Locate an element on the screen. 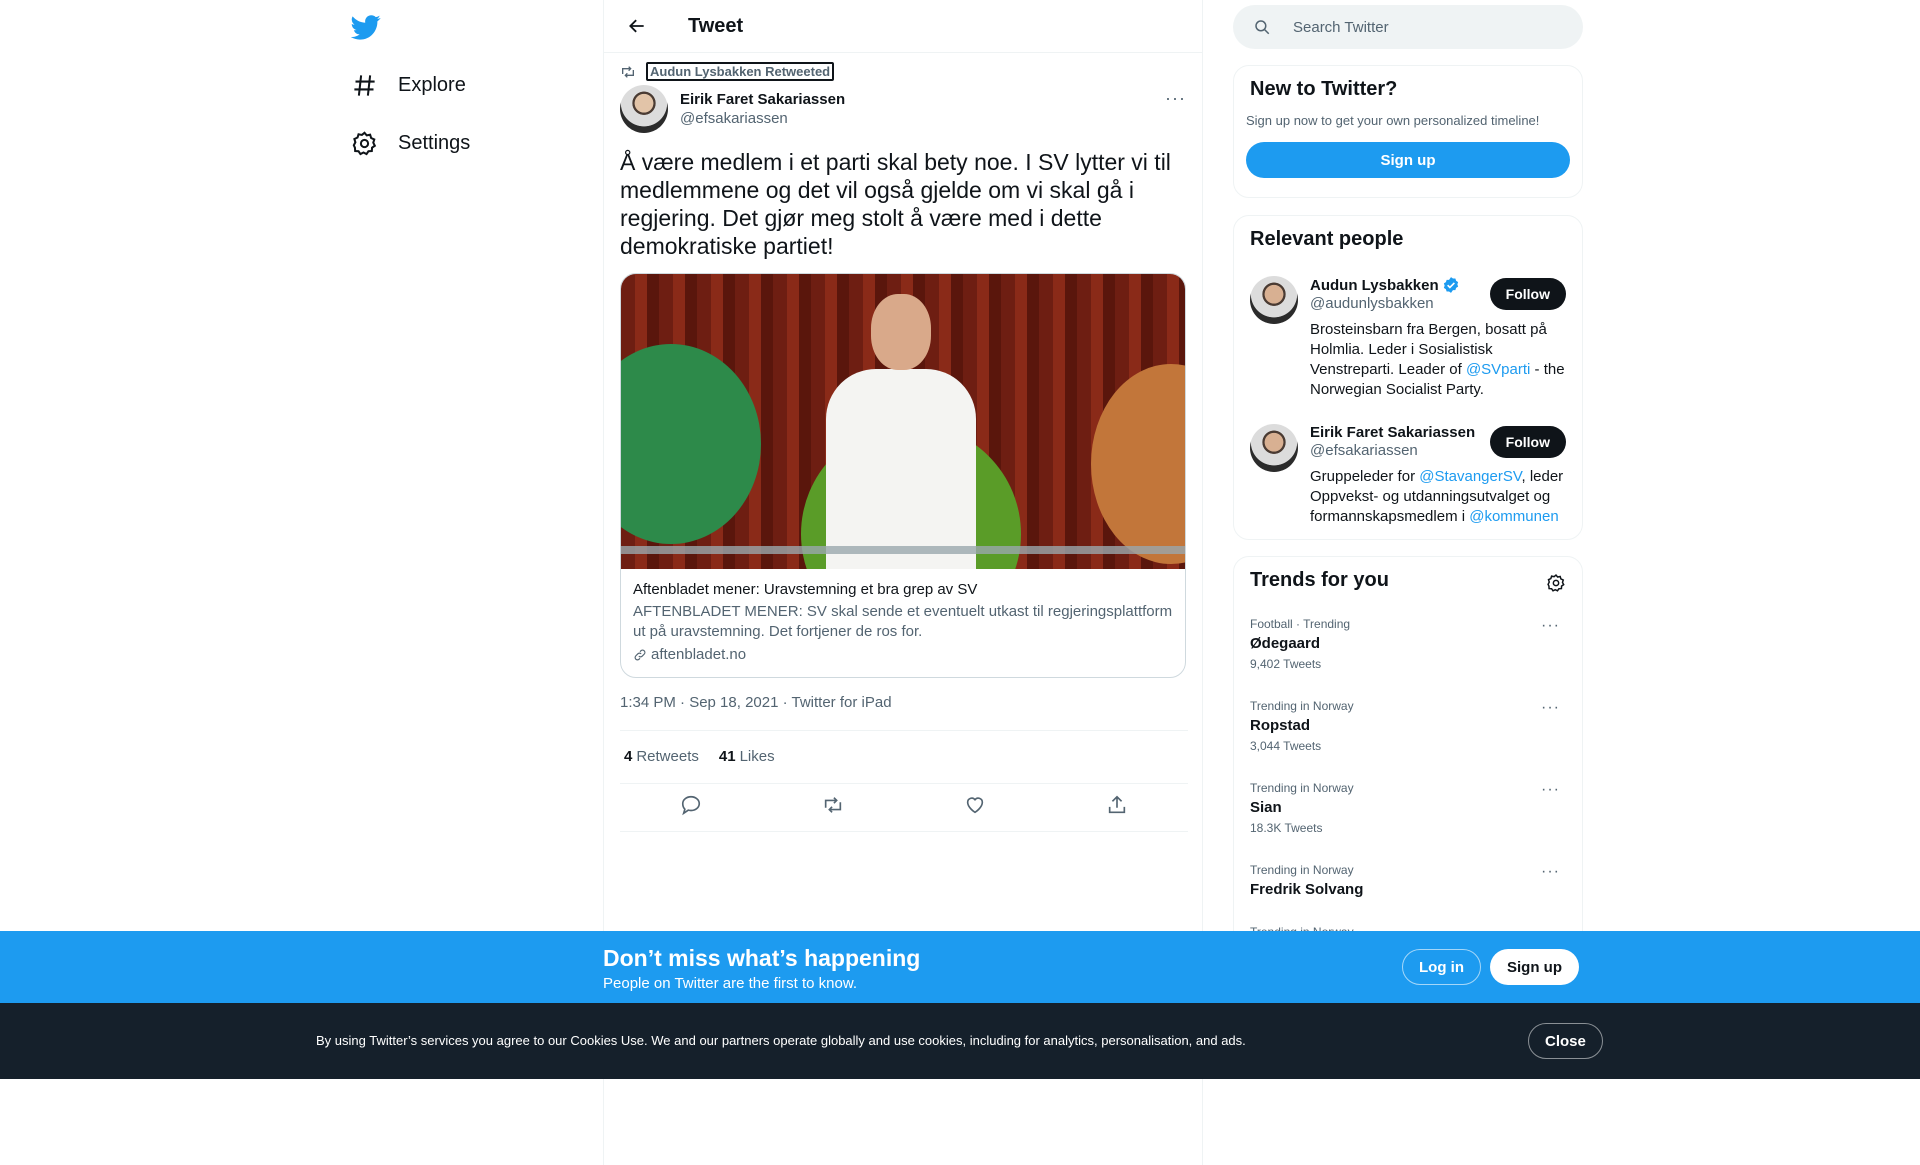 Image resolution: width=1920 pixels, height=1165 pixels. card-domain-text: aftenbladet.no is located at coordinates (699, 654).